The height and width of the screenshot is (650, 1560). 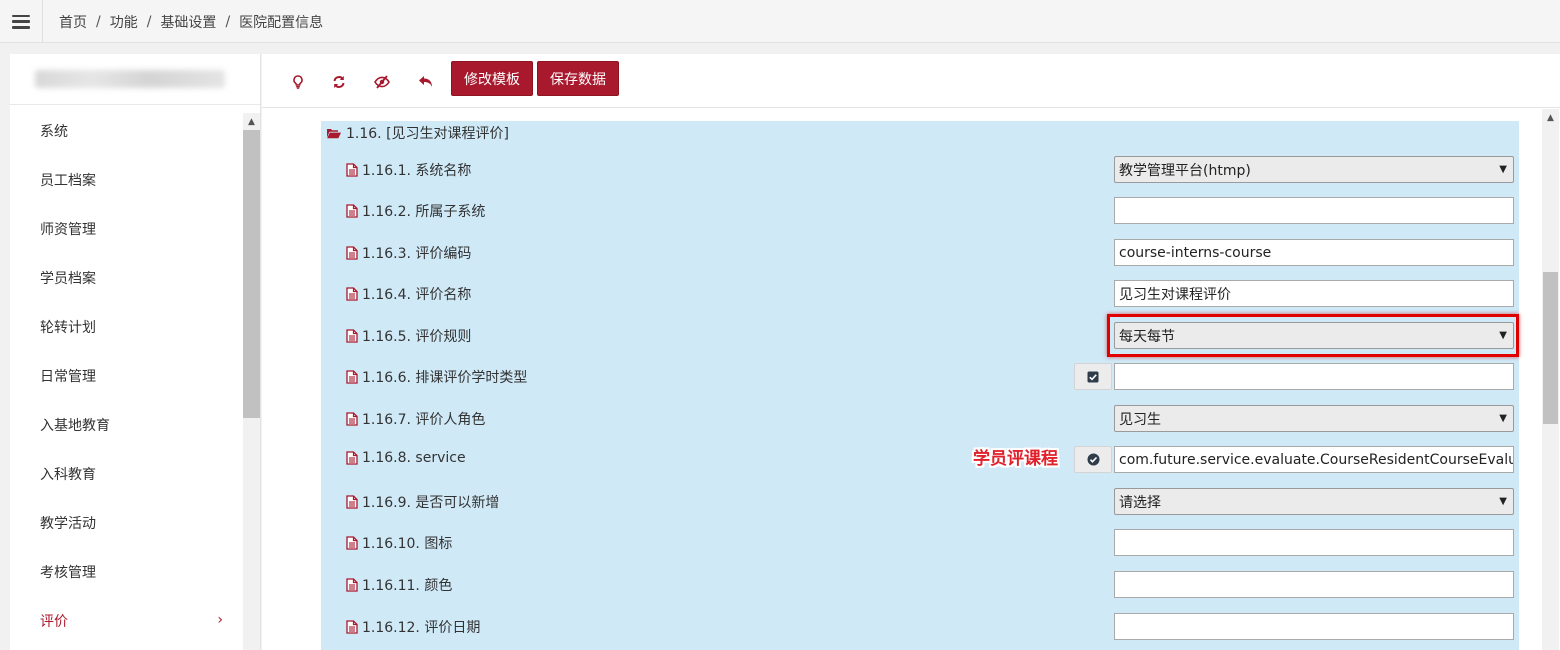 I want to click on refresh-icon, so click(x=339, y=82).